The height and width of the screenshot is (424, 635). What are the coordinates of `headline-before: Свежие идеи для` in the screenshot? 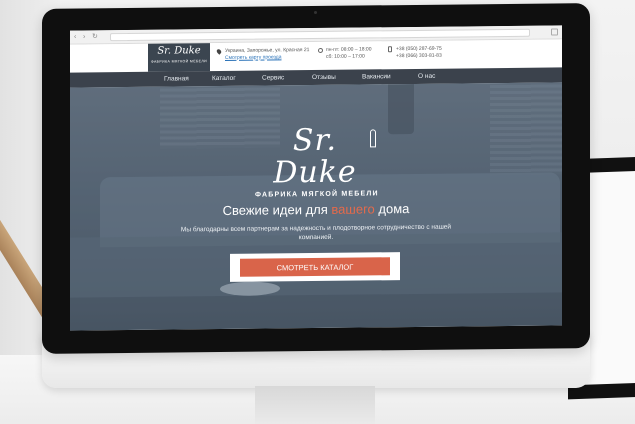 It's located at (277, 209).